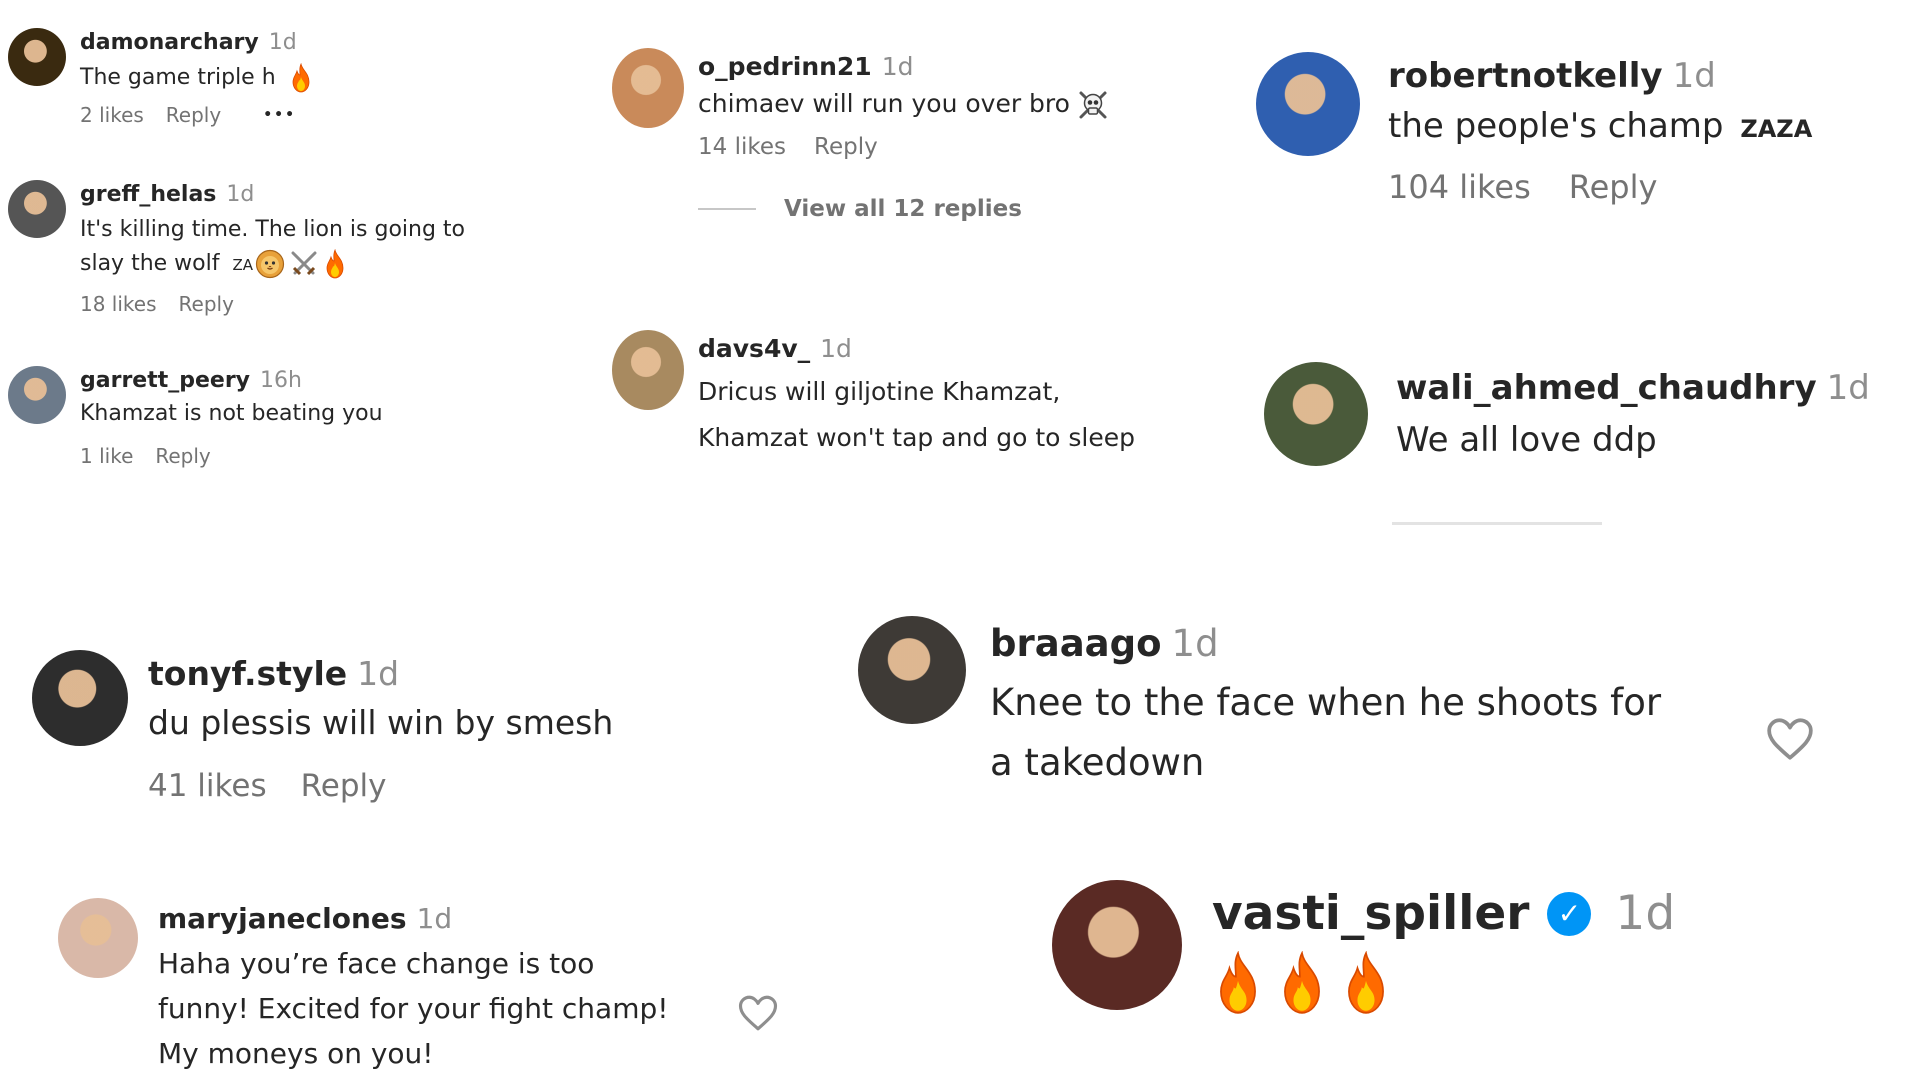  I want to click on comment-text-line-2: funny! Excited for your fight champ!, so click(413, 1008).